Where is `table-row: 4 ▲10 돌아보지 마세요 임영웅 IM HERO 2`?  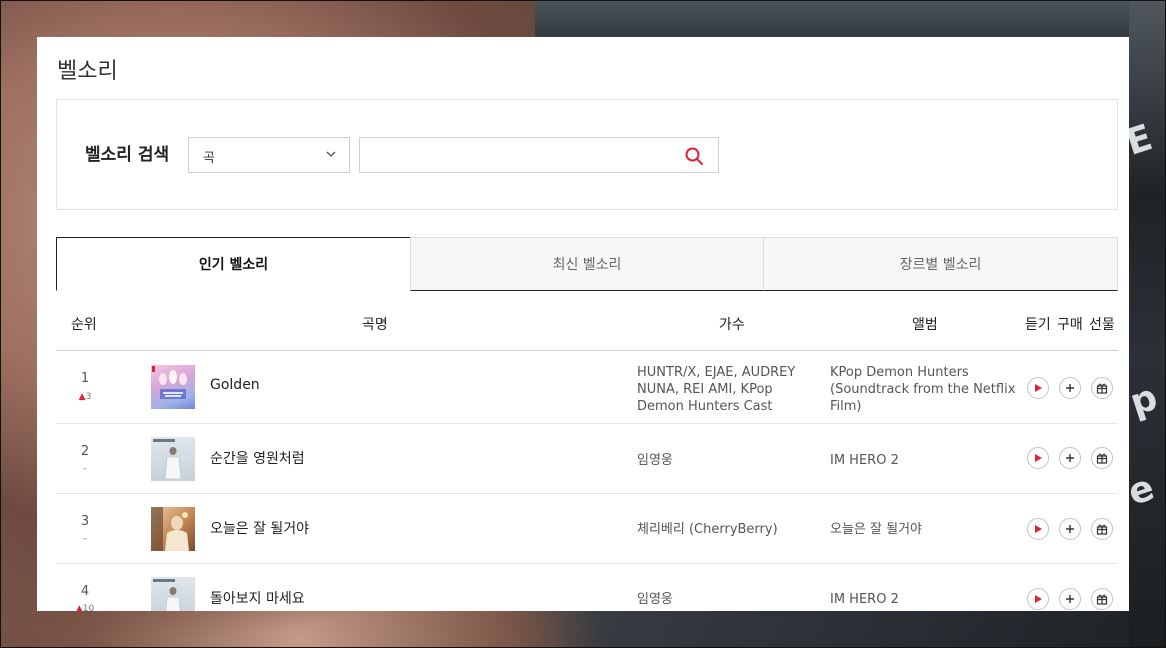
table-row: 4 ▲10 돌아보지 마세요 임영웅 IM HERO 2 is located at coordinates (587, 587).